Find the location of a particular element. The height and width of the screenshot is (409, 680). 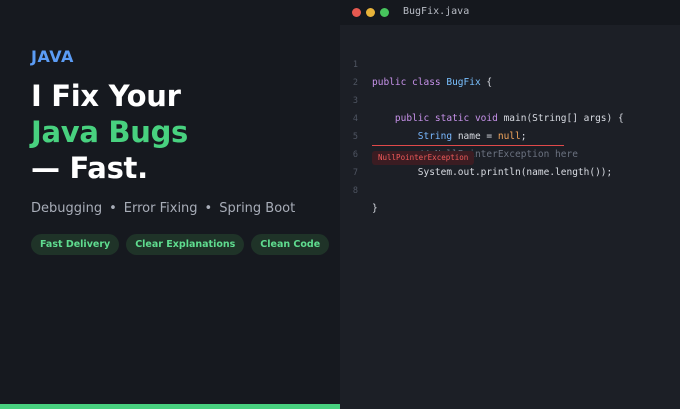

error-underline is located at coordinates (468, 145).